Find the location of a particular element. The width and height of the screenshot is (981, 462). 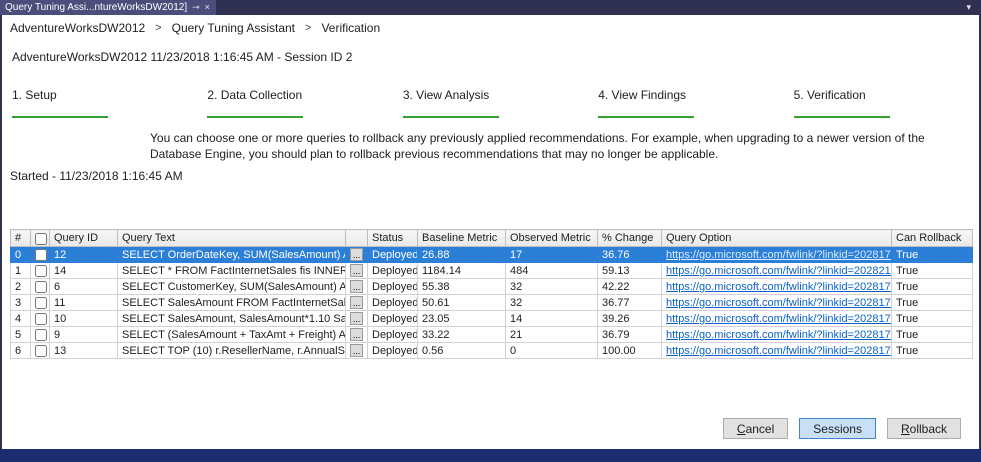

pin-icon: ⊸ is located at coordinates (196, 7).